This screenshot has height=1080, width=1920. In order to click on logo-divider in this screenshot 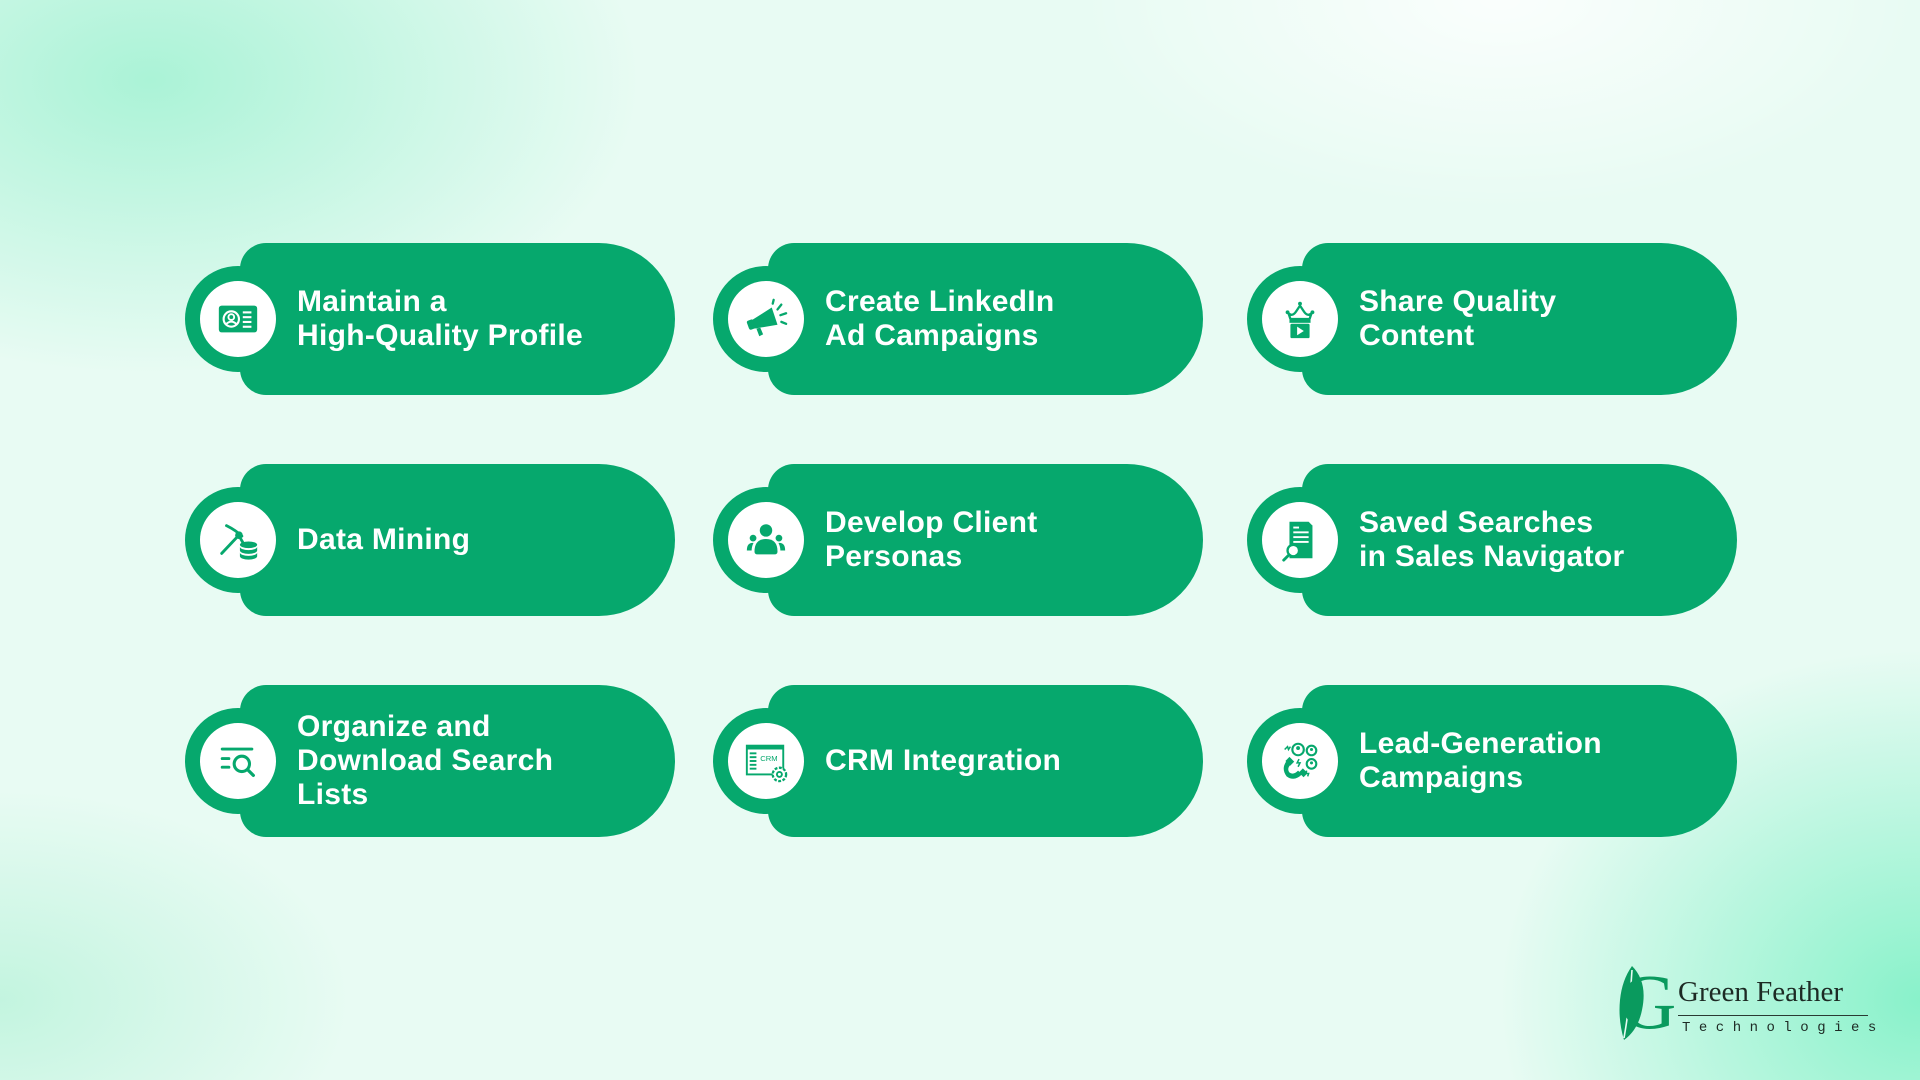, I will do `click(1773, 1015)`.